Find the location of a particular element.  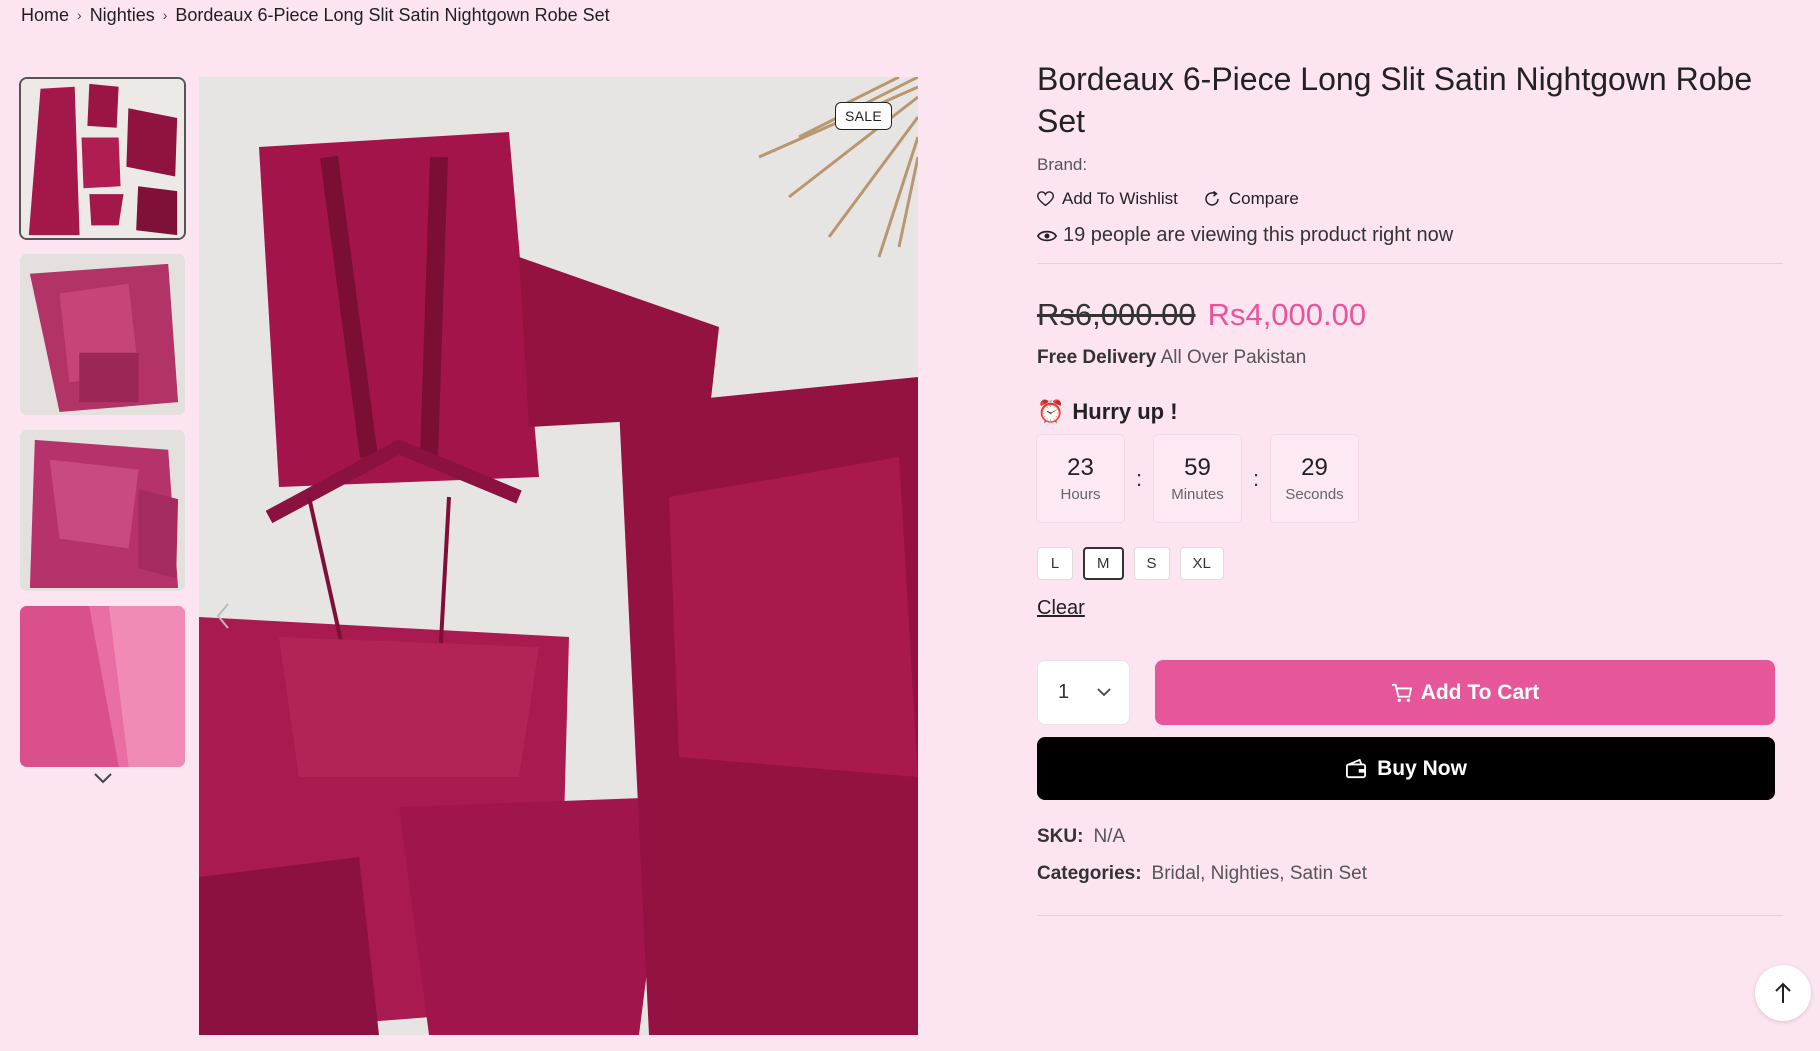

breadcrumb-nighties: Nighties is located at coordinates (122, 15).